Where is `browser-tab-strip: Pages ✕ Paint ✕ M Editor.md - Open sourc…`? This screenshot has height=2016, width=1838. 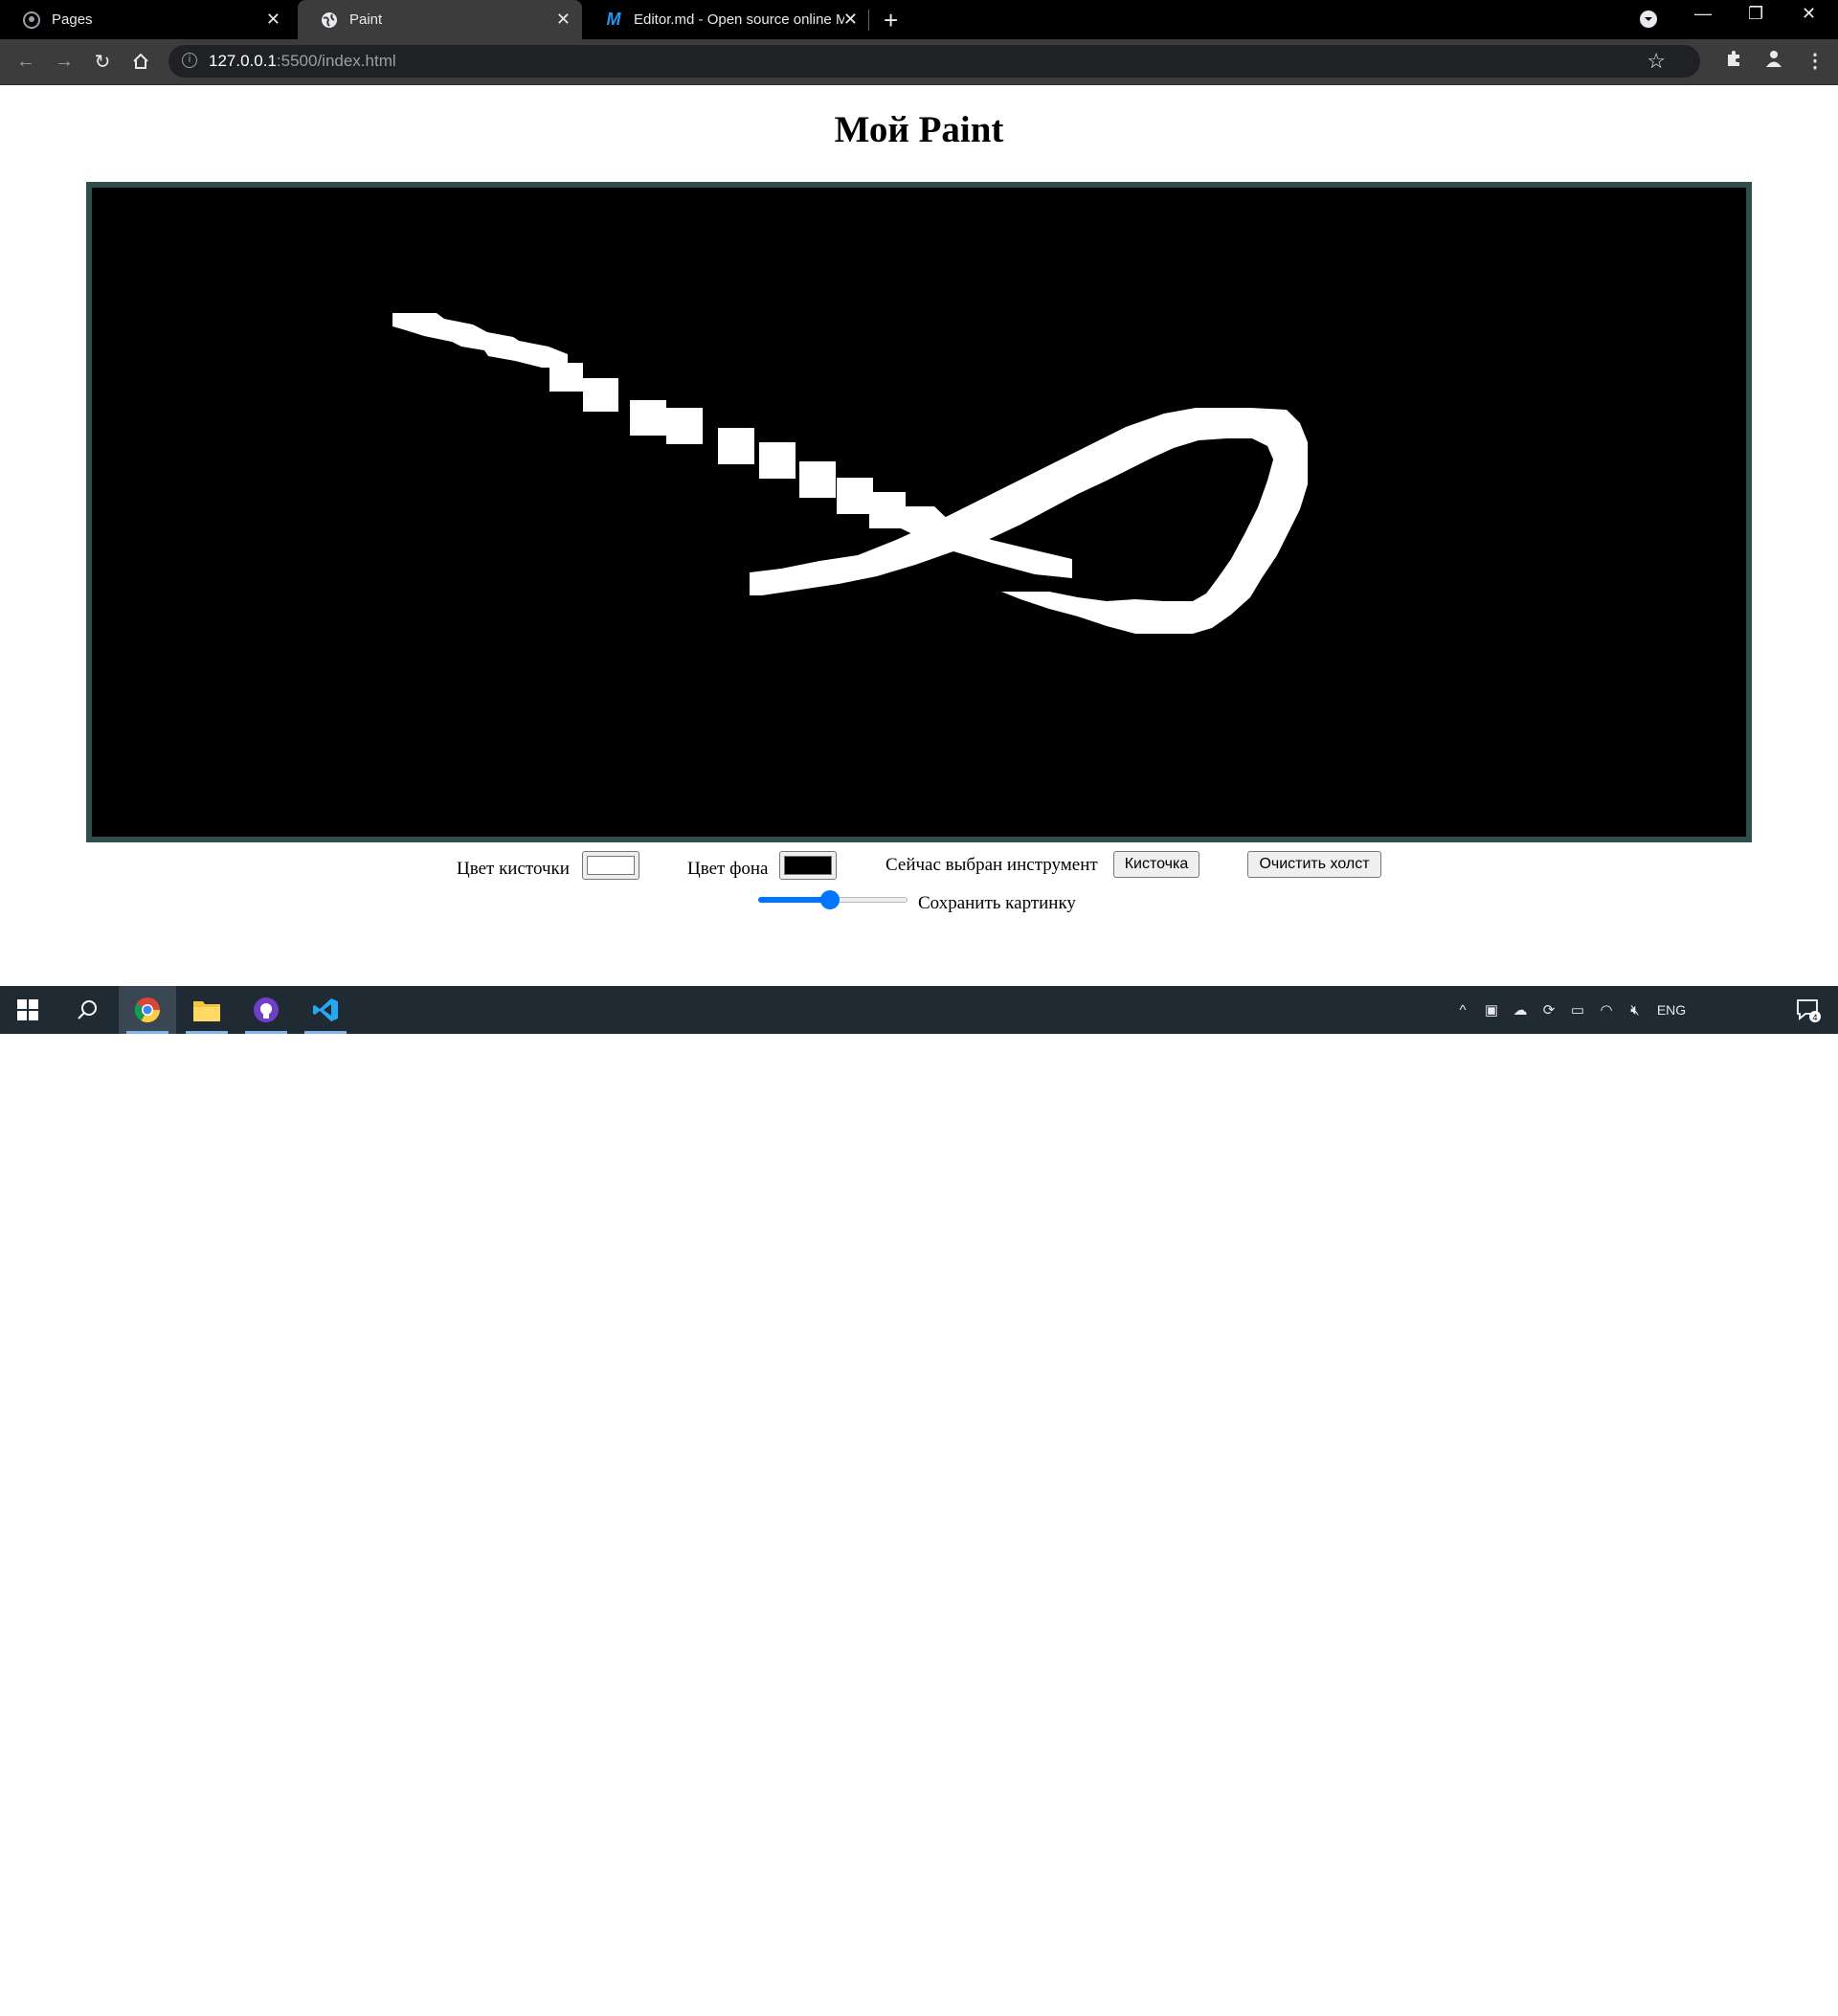 browser-tab-strip: Pages ✕ Paint ✕ M Editor.md - Open sourc… is located at coordinates (919, 20).